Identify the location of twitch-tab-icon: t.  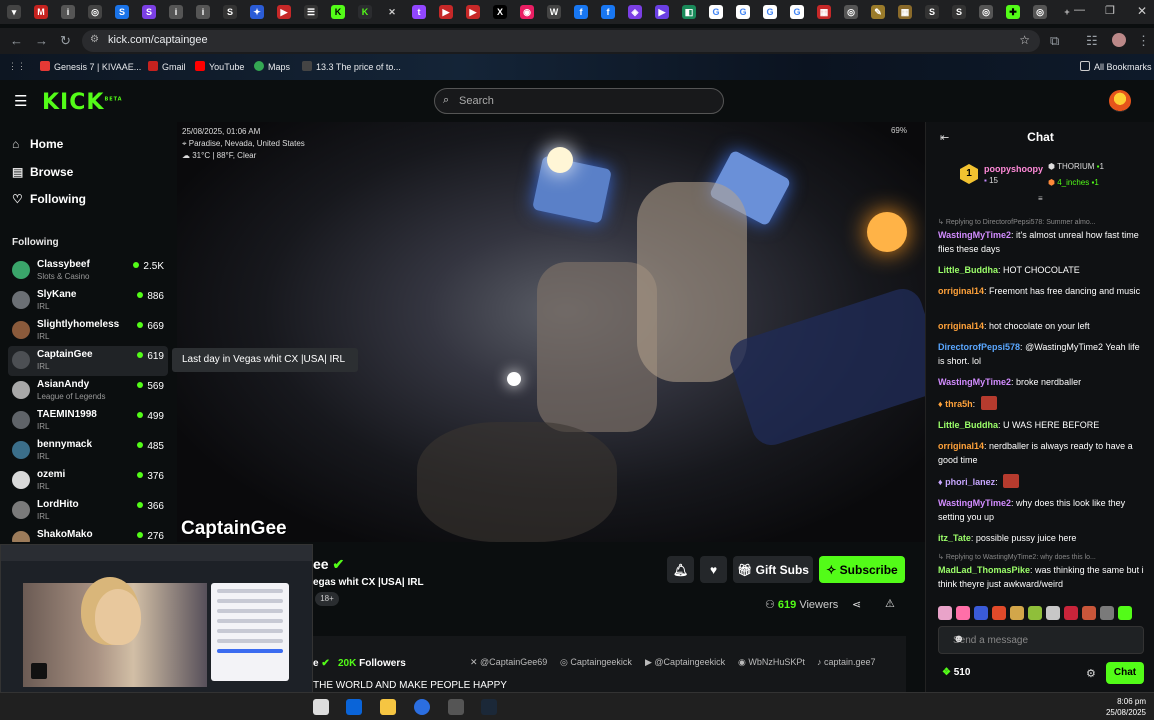
(419, 12).